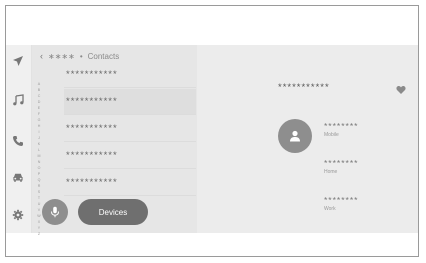 This screenshot has width=426, height=263. What do you see at coordinates (41, 56) in the screenshot?
I see `back-chevron-icon: ‹` at bounding box center [41, 56].